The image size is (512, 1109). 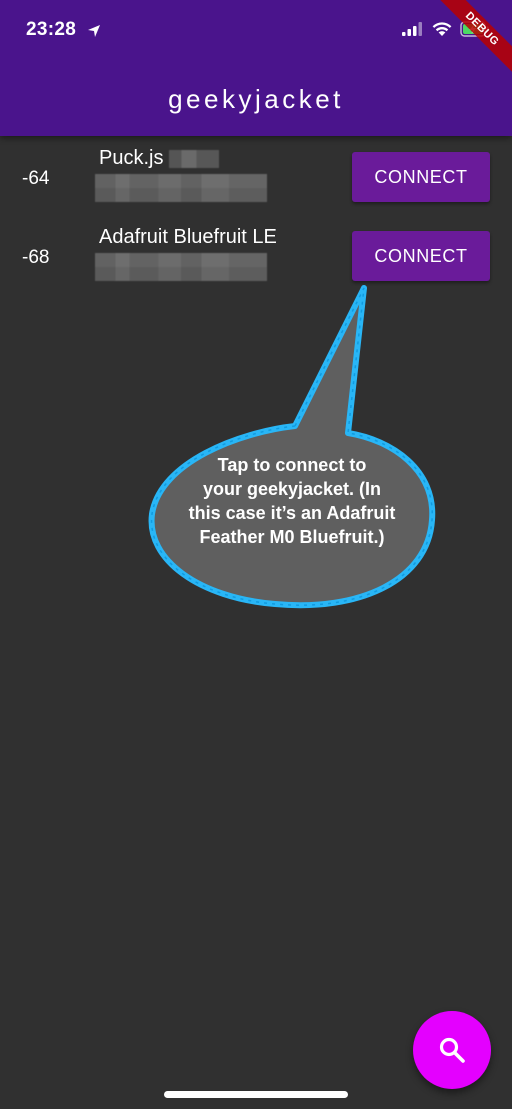 What do you see at coordinates (94, 31) in the screenshot?
I see `location-arrow-icon` at bounding box center [94, 31].